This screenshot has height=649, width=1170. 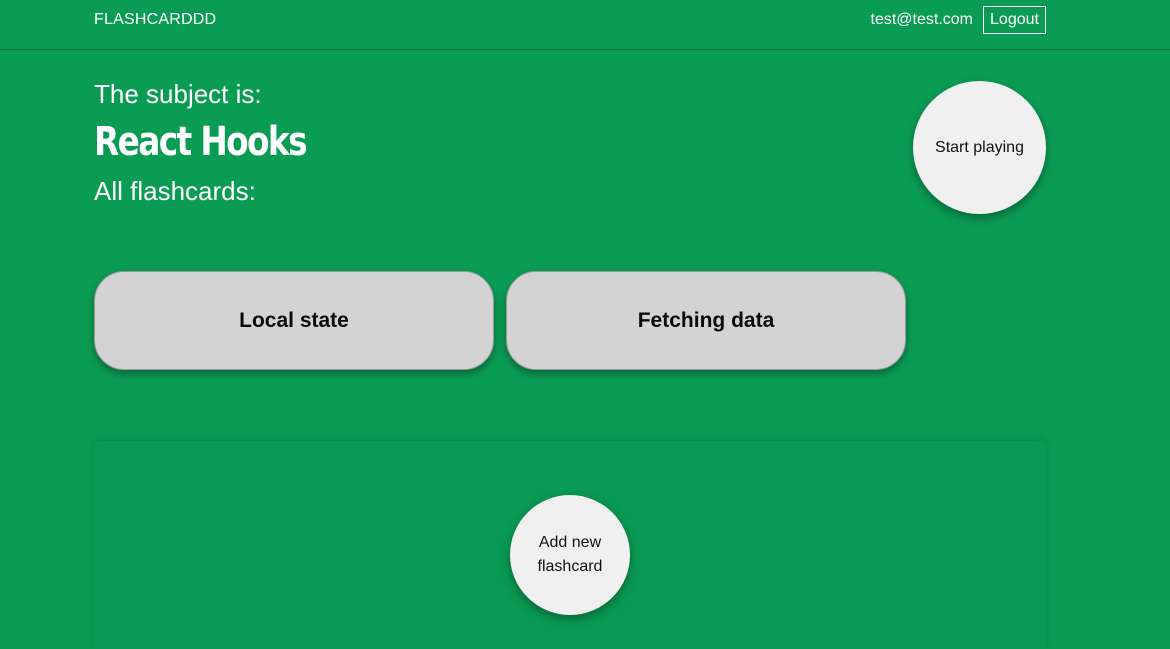 I want to click on logout-button: Logout, so click(x=1014, y=20).